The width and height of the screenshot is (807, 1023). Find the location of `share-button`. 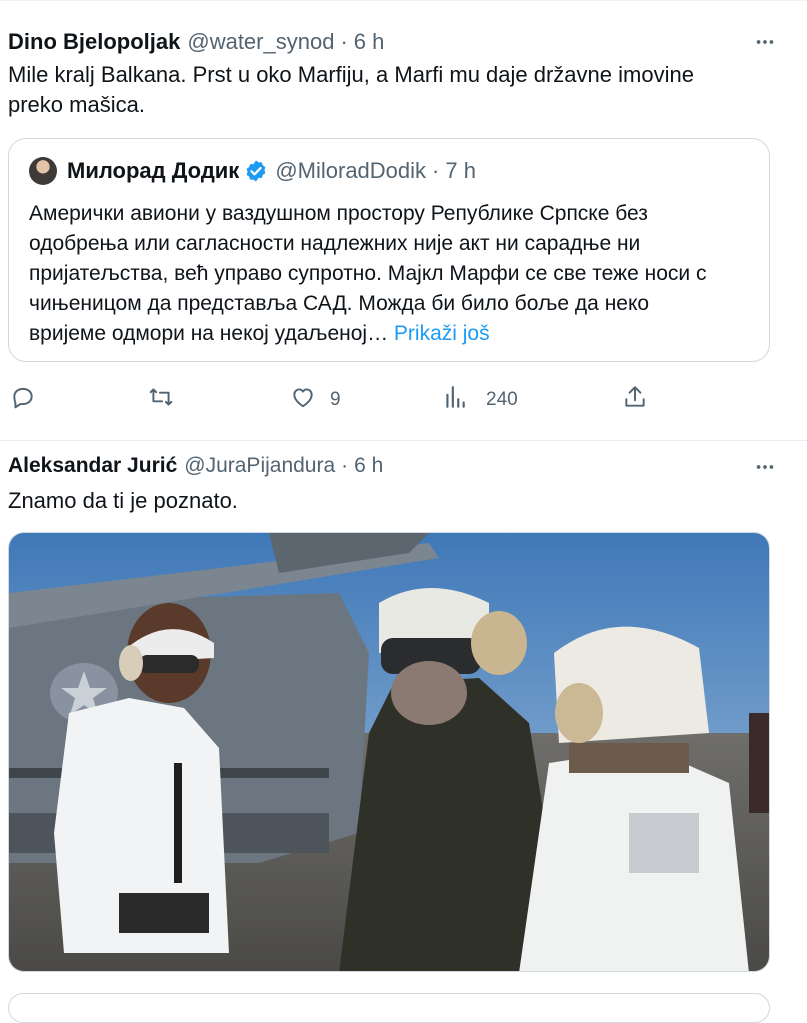

share-button is located at coordinates (635, 400).